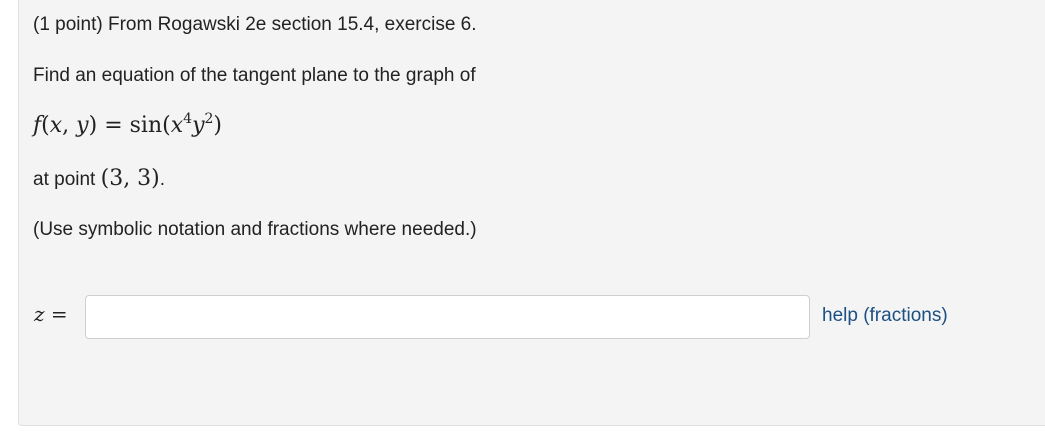  I want to click on point-suffix: ., so click(162, 179).